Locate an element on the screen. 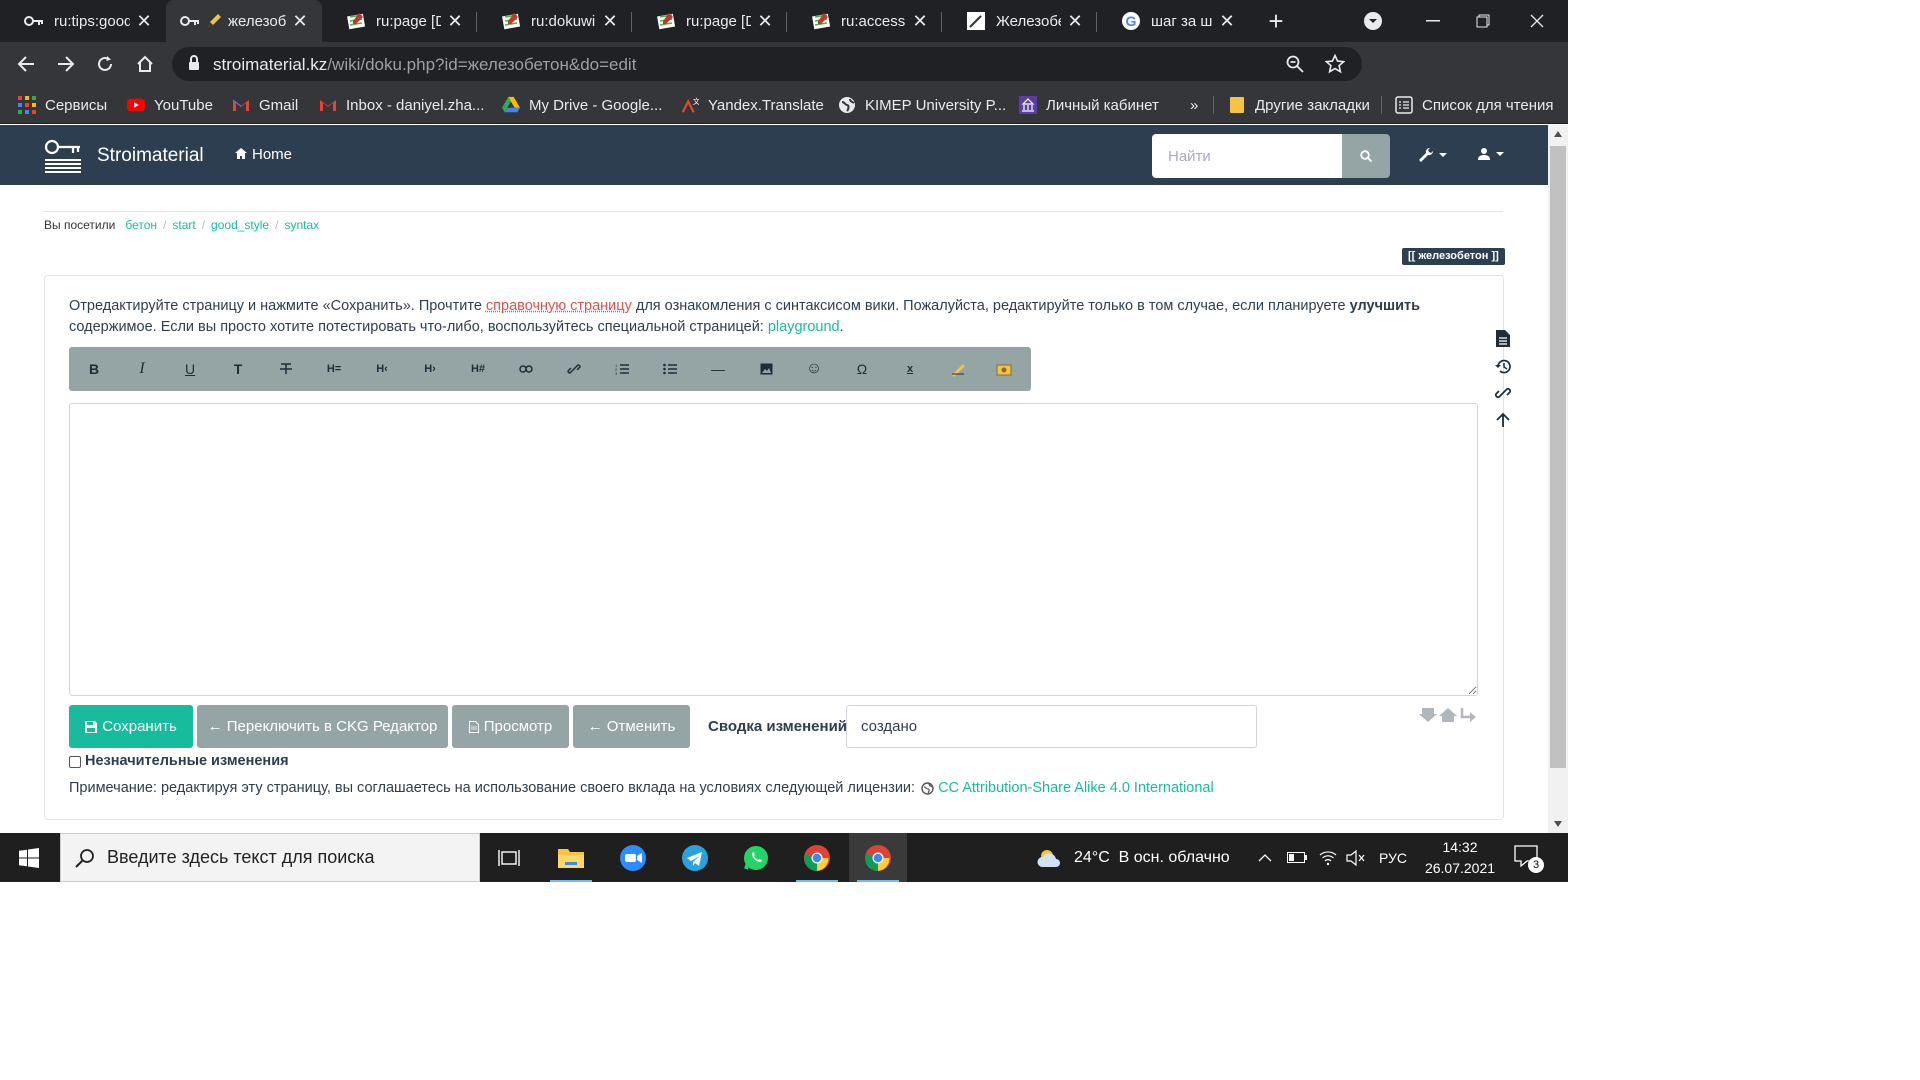  bookmark-youtube: YouTube is located at coordinates (170, 105).